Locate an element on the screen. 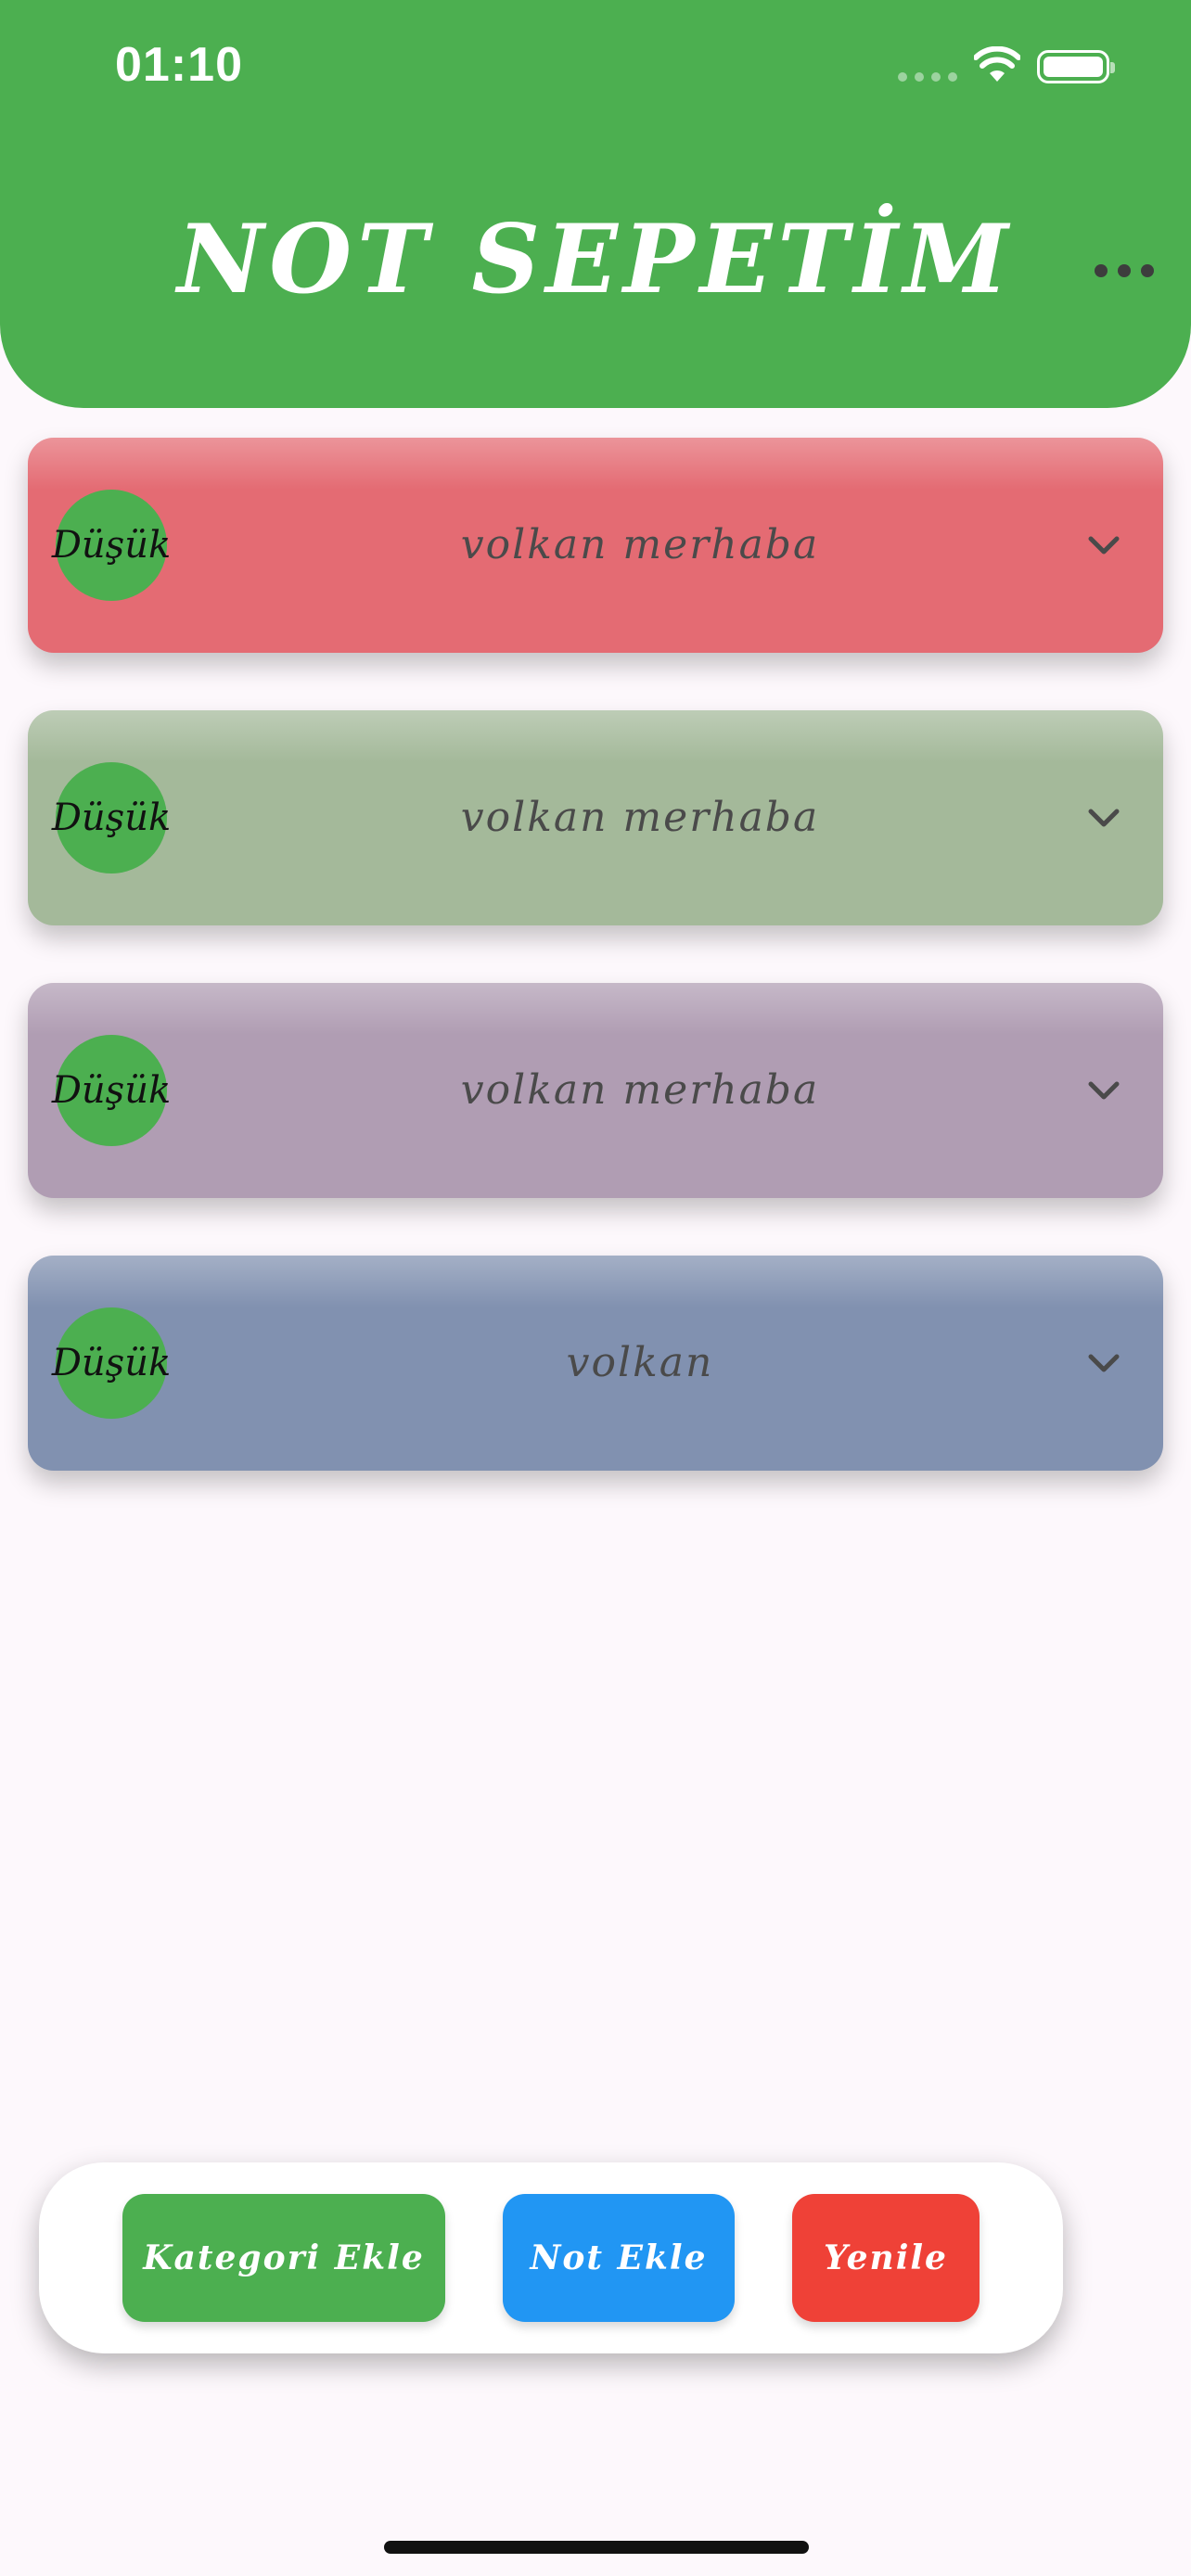  note-card: Düşük volkan is located at coordinates (595, 1364).